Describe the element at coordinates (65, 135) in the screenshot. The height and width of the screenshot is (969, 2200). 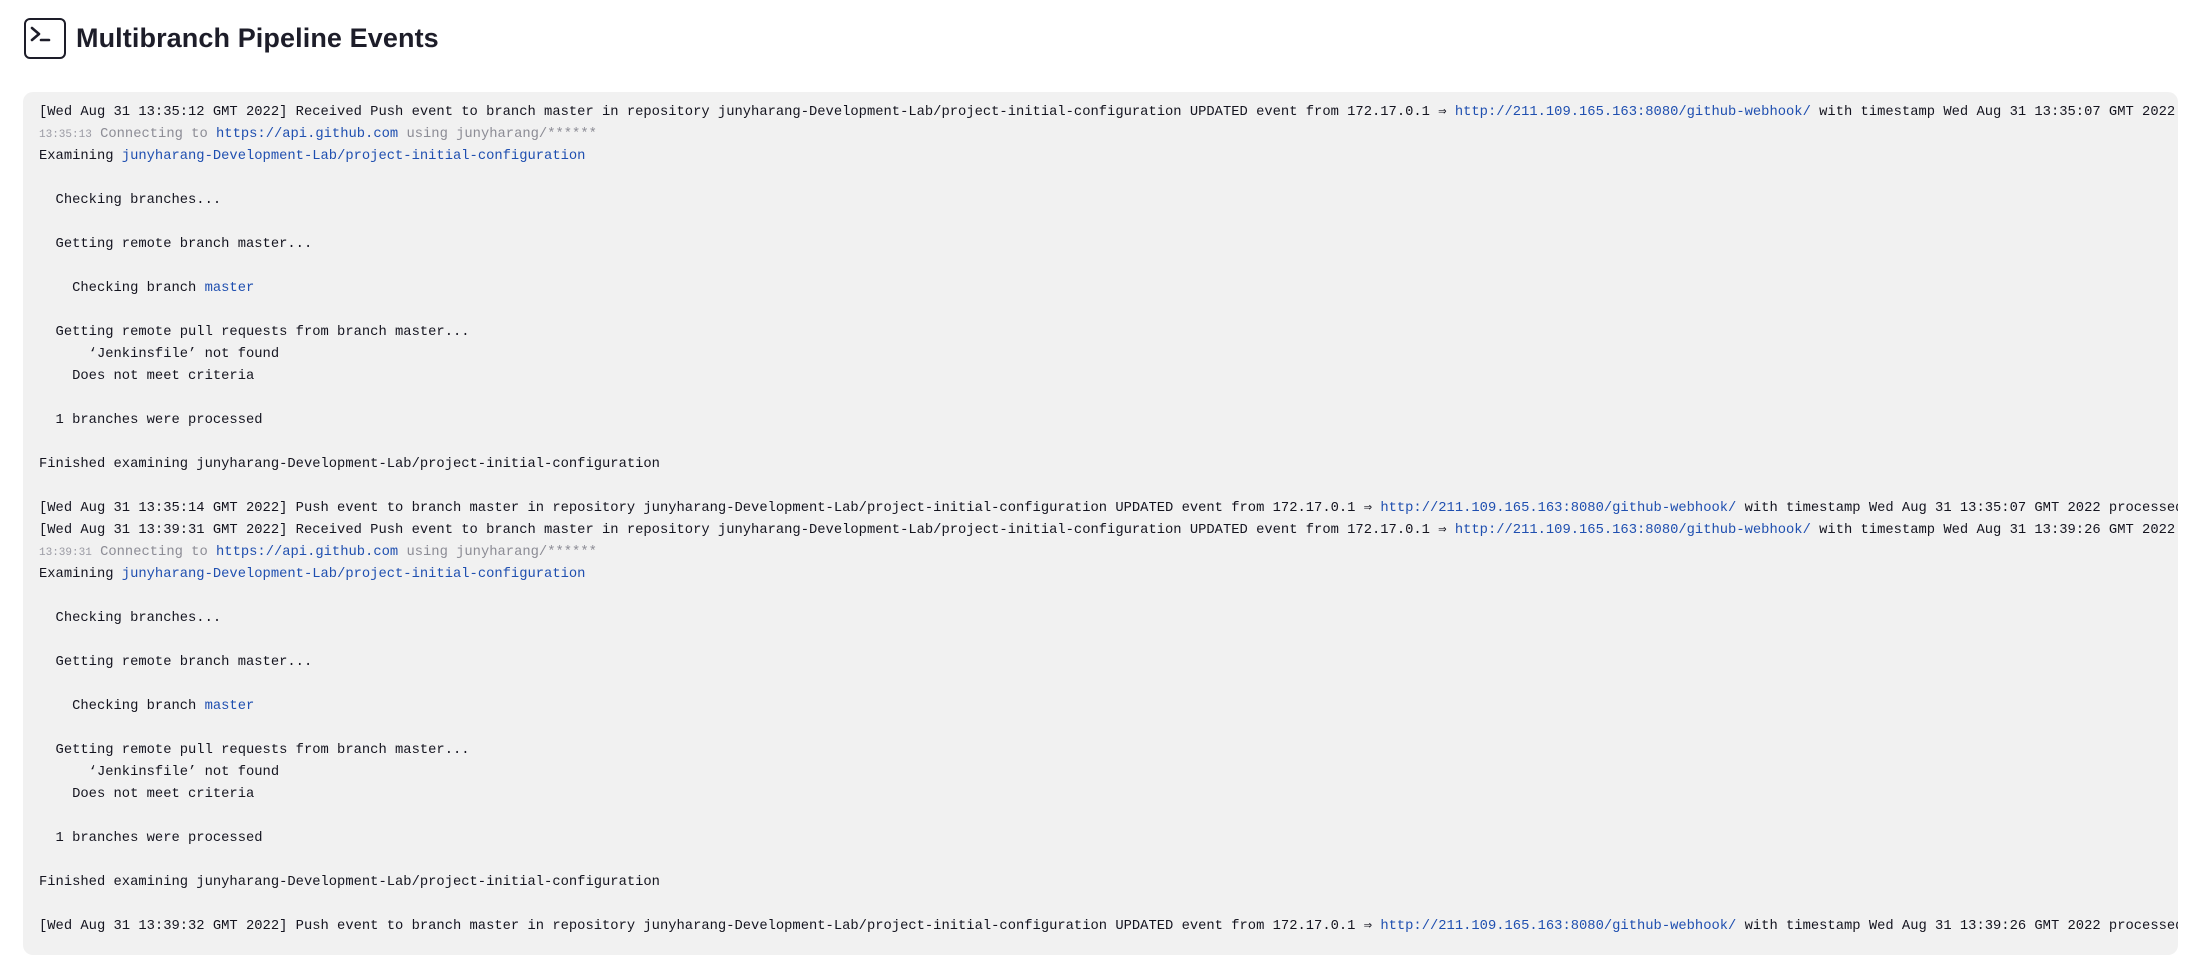
I see `log-timestamp: 13:35:13` at that location.